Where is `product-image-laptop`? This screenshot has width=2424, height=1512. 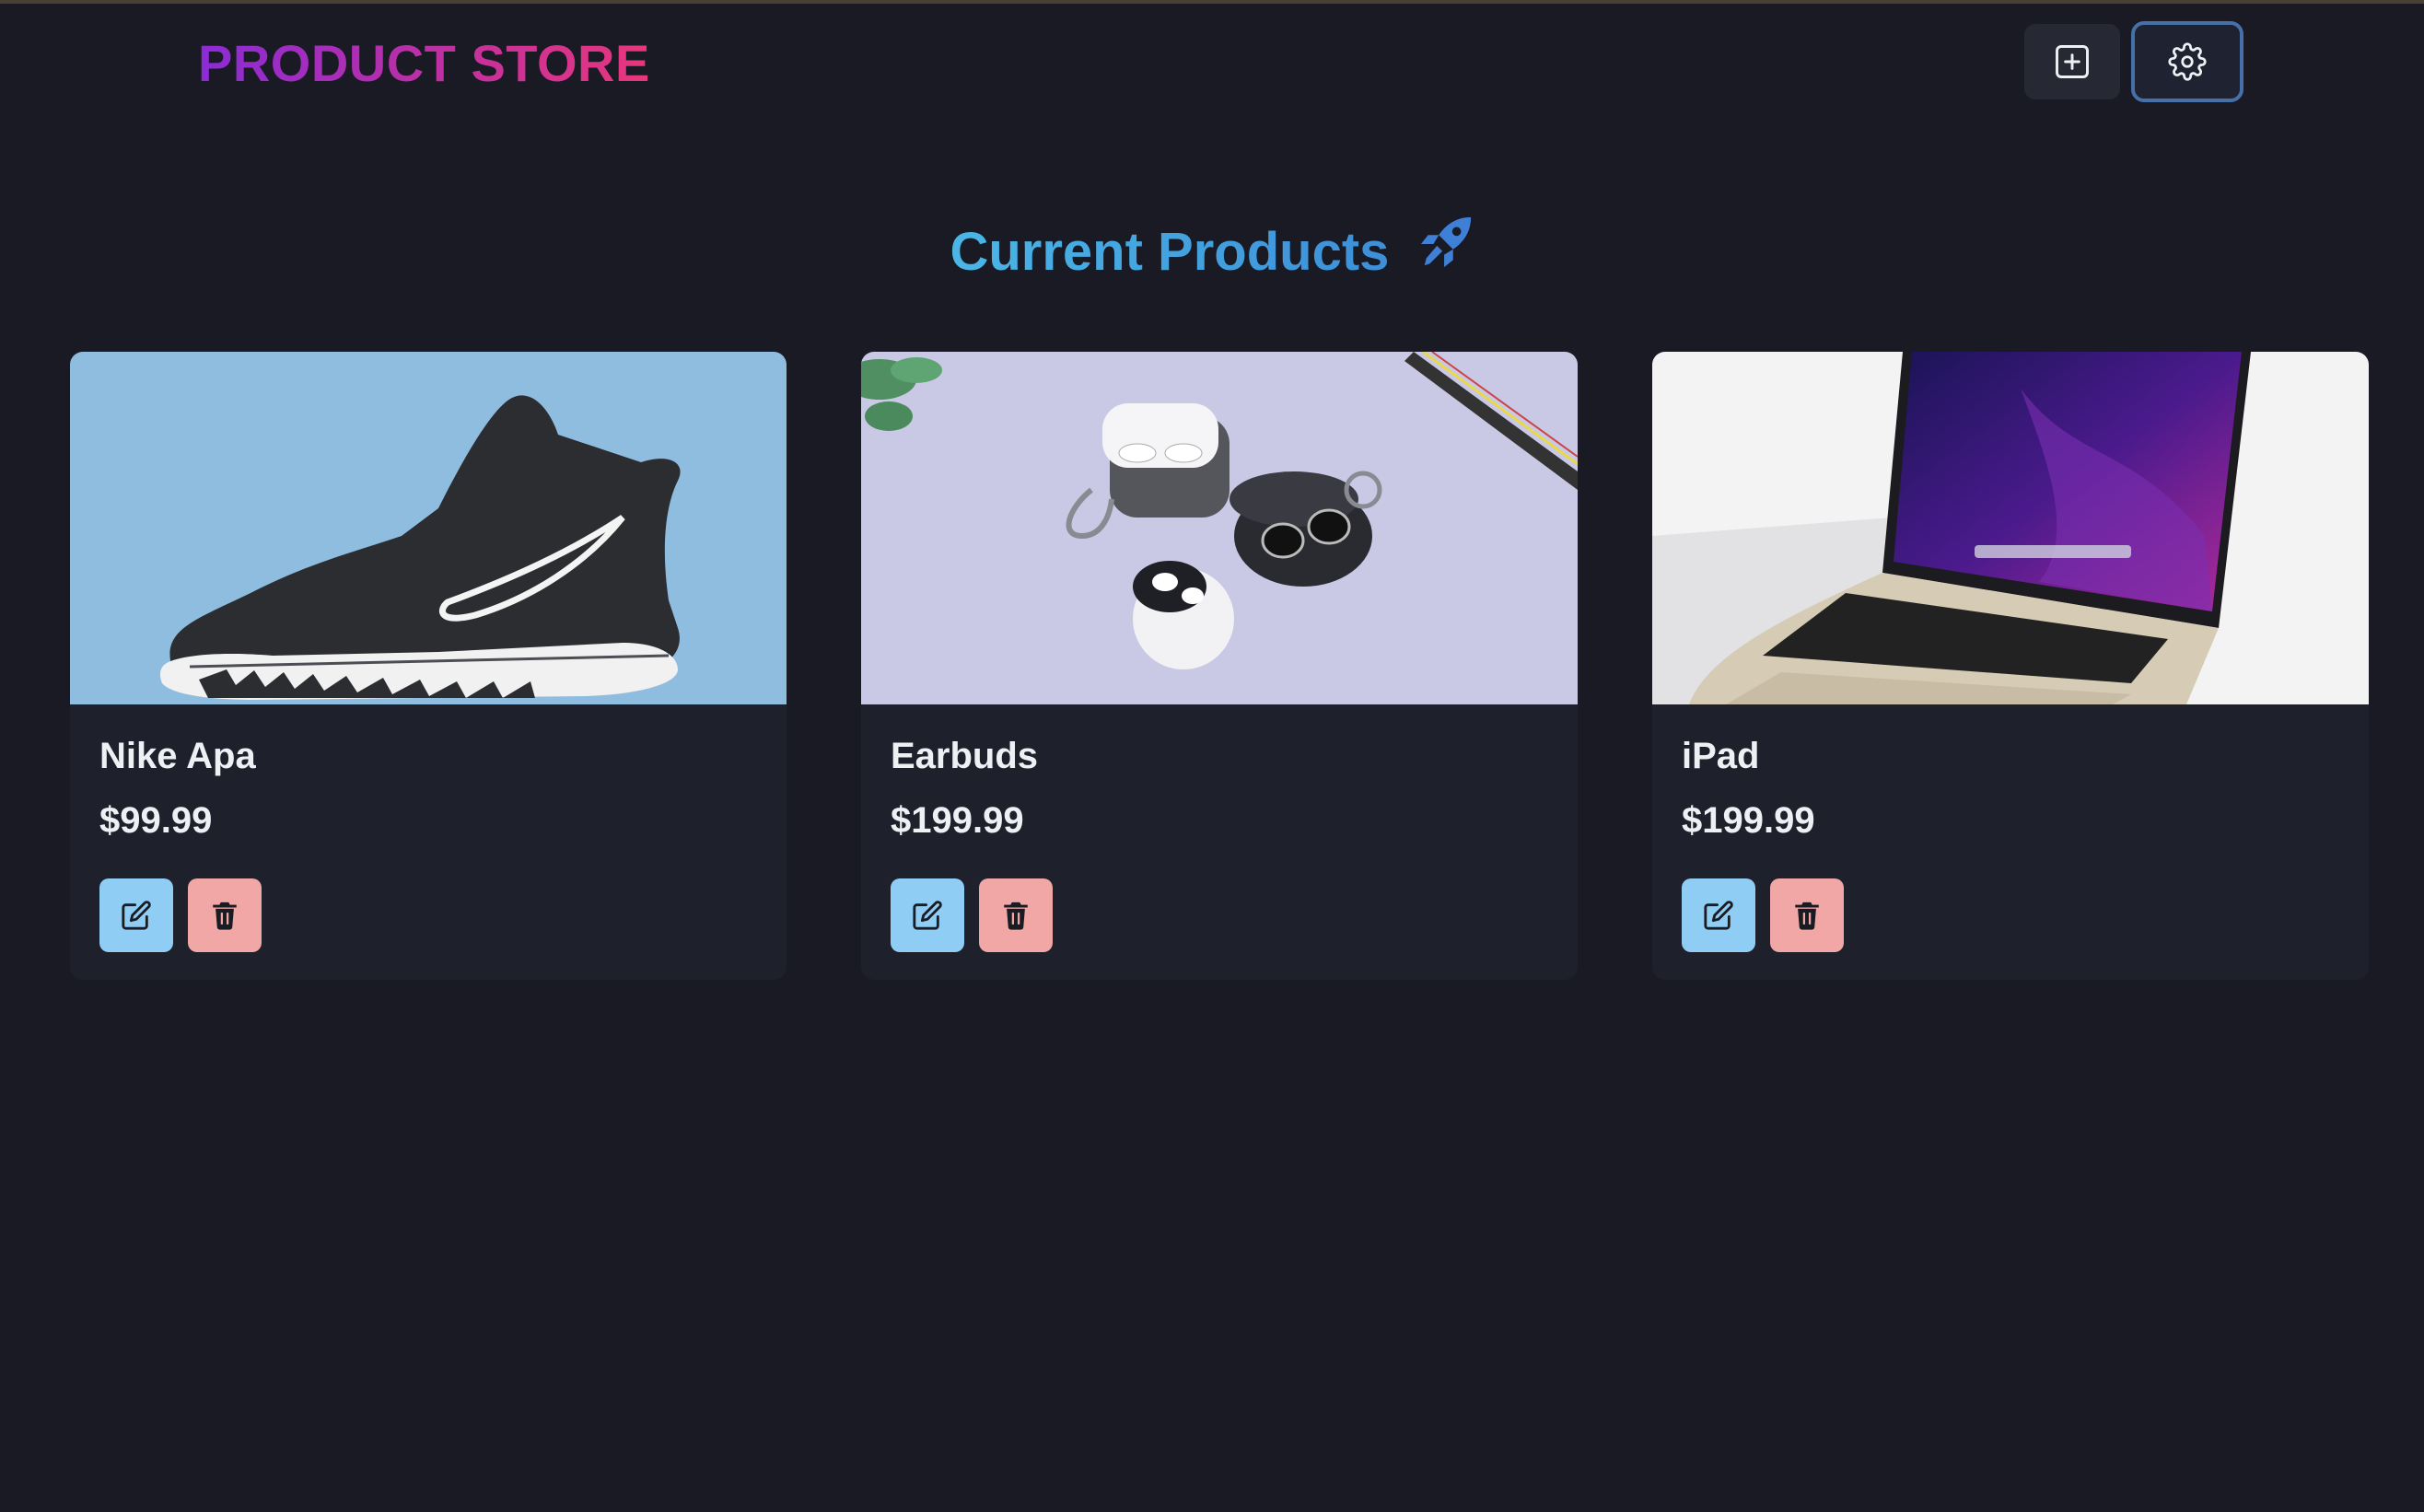 product-image-laptop is located at coordinates (2010, 528).